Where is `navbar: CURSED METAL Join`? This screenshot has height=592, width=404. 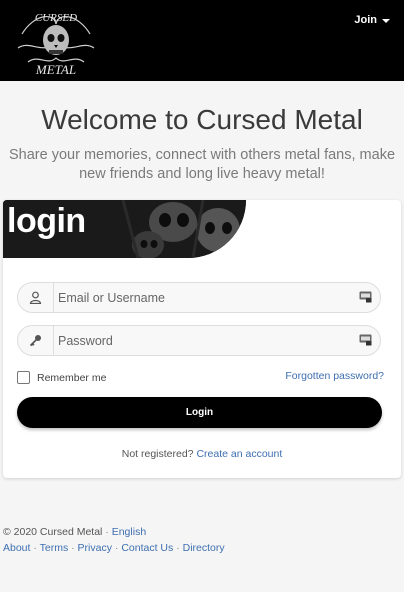
navbar: CURSED METAL Join is located at coordinates (202, 40).